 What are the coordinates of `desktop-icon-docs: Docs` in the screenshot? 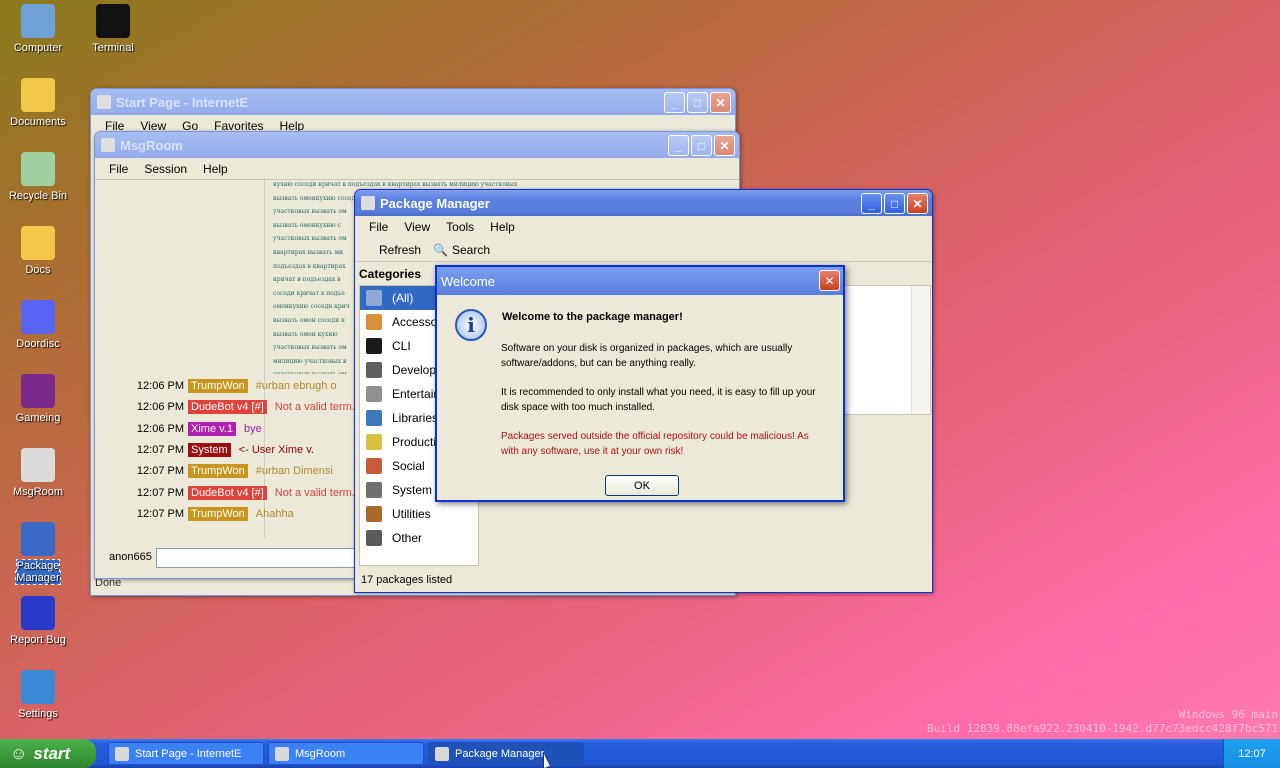 It's located at (38, 251).